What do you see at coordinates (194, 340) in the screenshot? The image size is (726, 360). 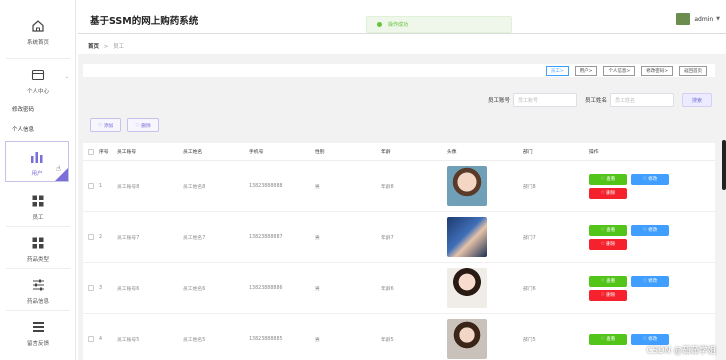 I see `cell-name: 员工姓名5` at bounding box center [194, 340].